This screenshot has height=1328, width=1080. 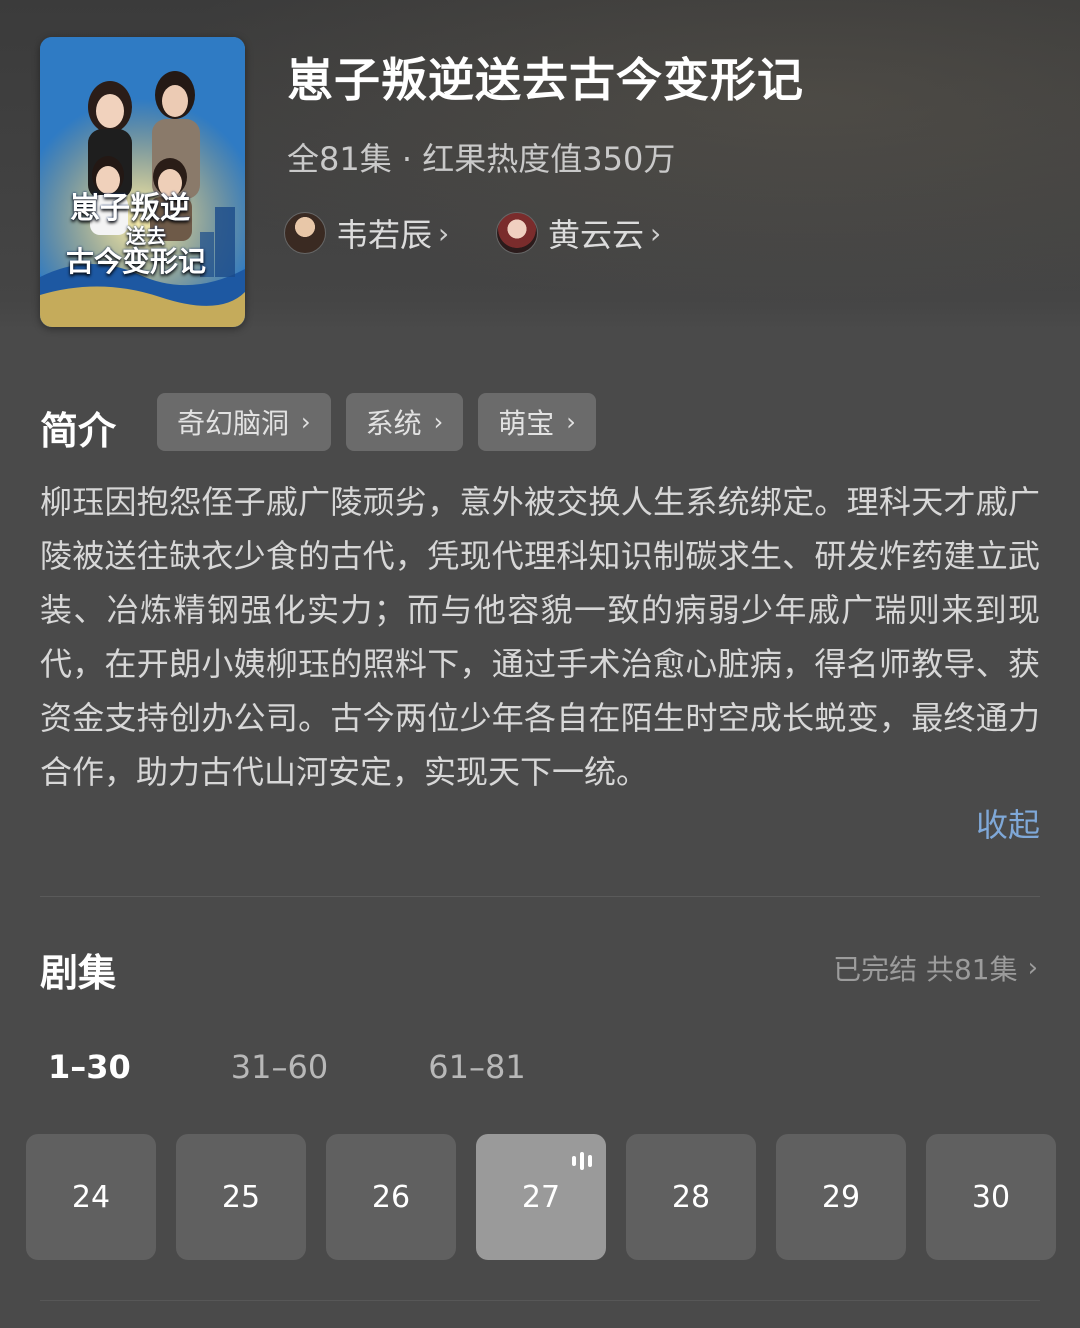 What do you see at coordinates (89, 1067) in the screenshot?
I see `tab-range-1-30: 1–30` at bounding box center [89, 1067].